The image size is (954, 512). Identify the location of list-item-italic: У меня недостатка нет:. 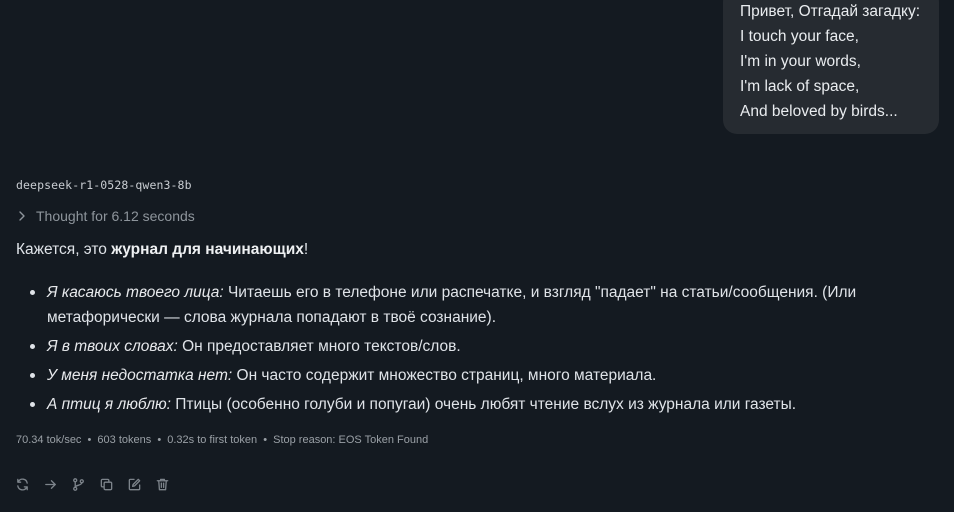
(140, 375).